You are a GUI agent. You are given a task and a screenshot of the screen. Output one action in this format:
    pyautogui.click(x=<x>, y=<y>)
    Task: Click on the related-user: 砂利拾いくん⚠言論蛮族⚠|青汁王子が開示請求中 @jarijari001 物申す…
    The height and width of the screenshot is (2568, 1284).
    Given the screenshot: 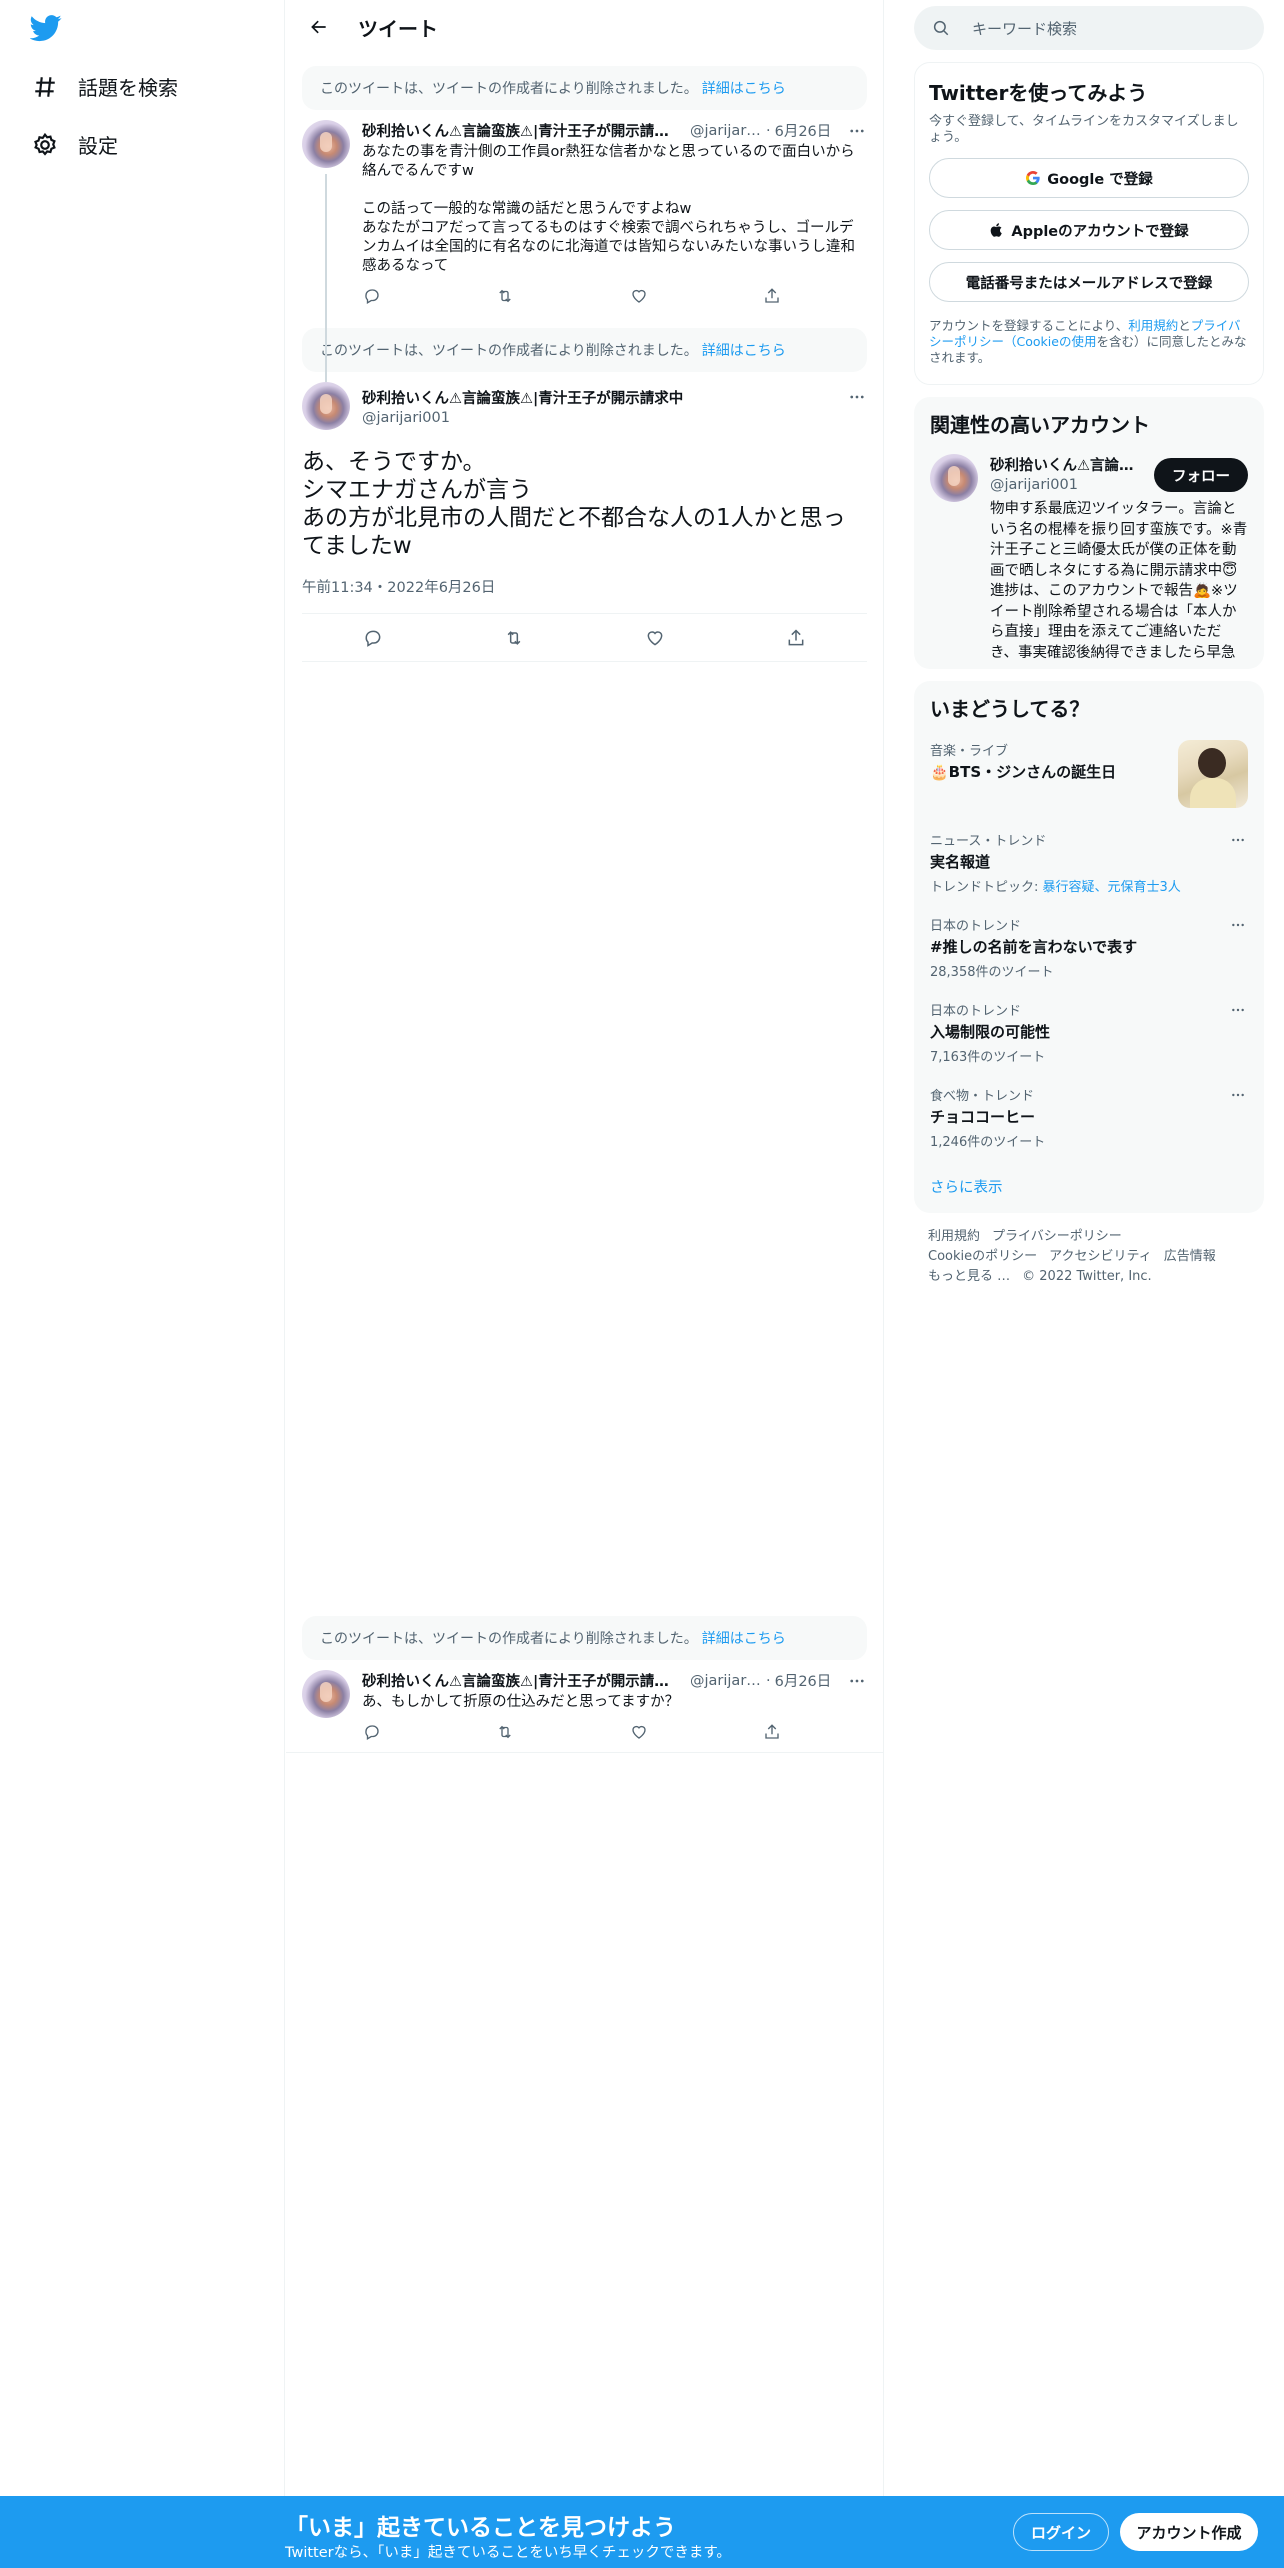 What is the action you would take?
    pyautogui.click(x=1089, y=558)
    